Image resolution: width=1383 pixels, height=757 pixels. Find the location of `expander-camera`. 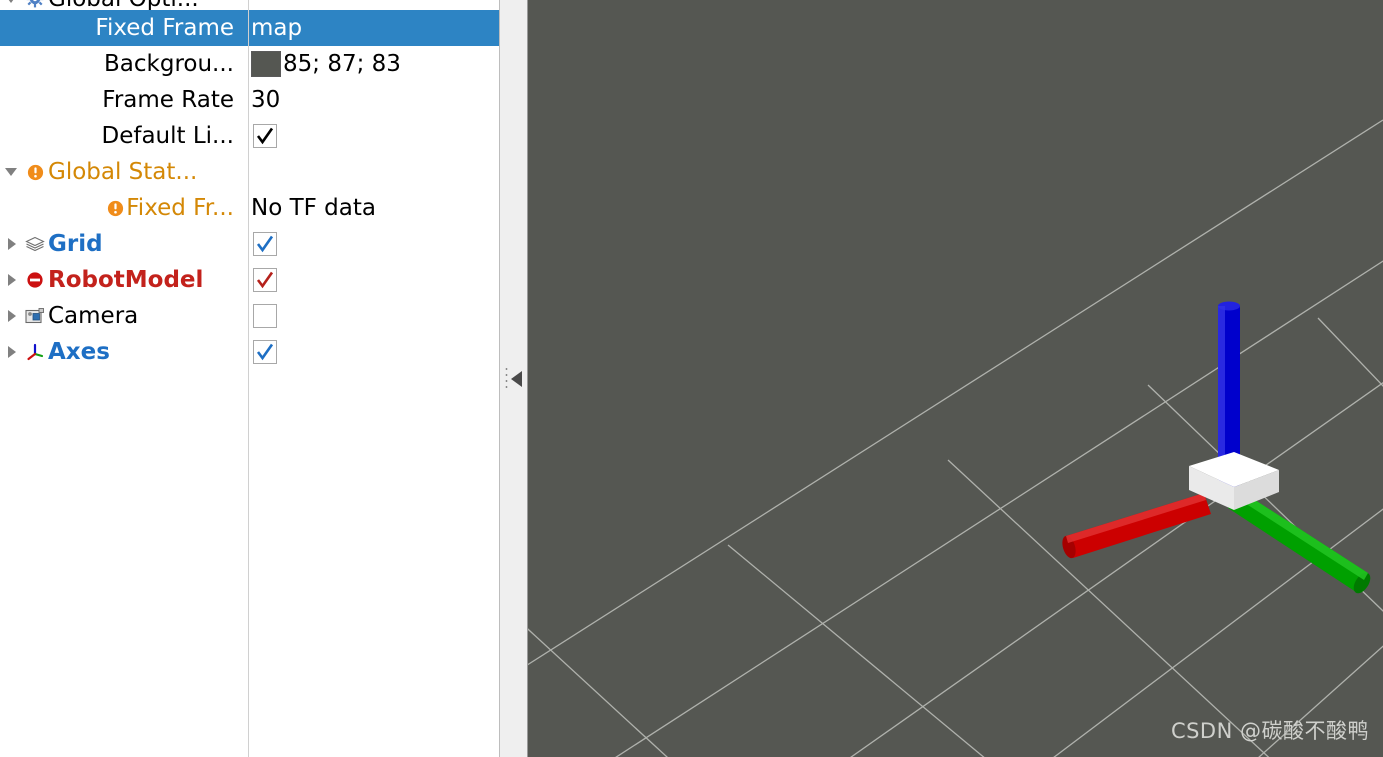

expander-camera is located at coordinates (11, 316).